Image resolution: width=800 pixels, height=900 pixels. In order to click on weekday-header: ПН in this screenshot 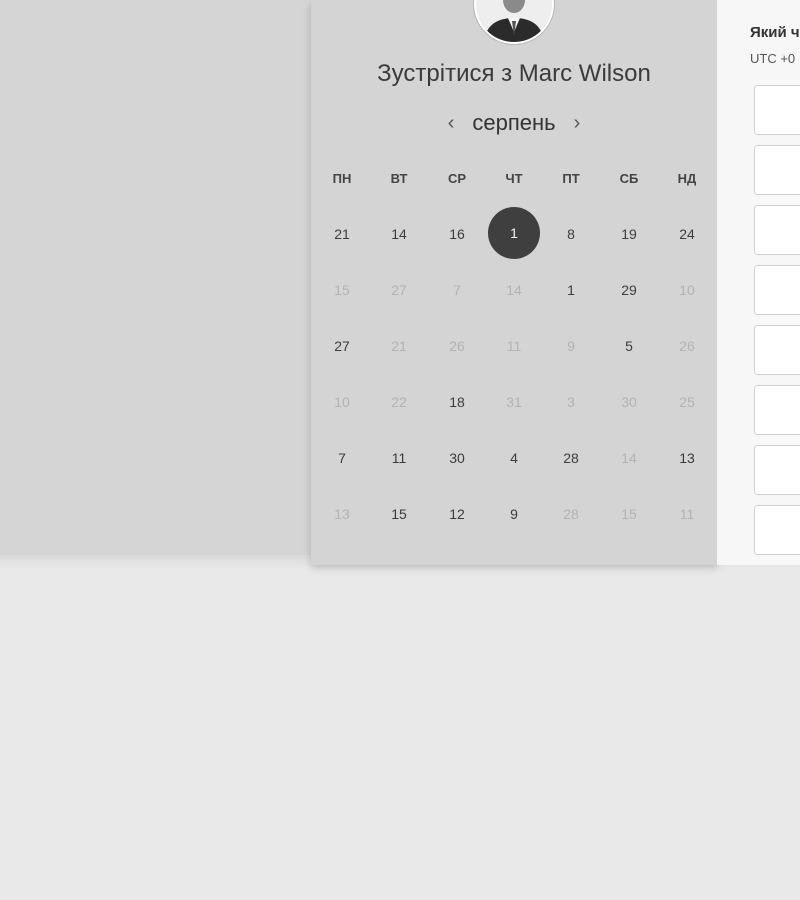, I will do `click(342, 178)`.